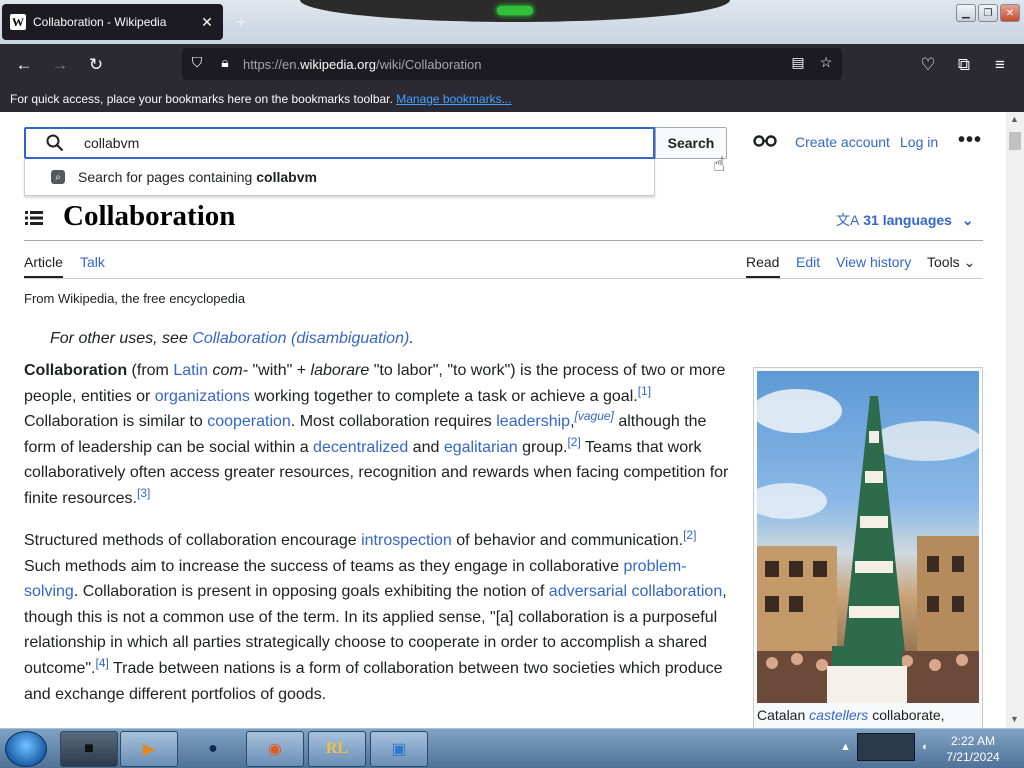  I want to click on window-close-button: ✕, so click(1010, 13).